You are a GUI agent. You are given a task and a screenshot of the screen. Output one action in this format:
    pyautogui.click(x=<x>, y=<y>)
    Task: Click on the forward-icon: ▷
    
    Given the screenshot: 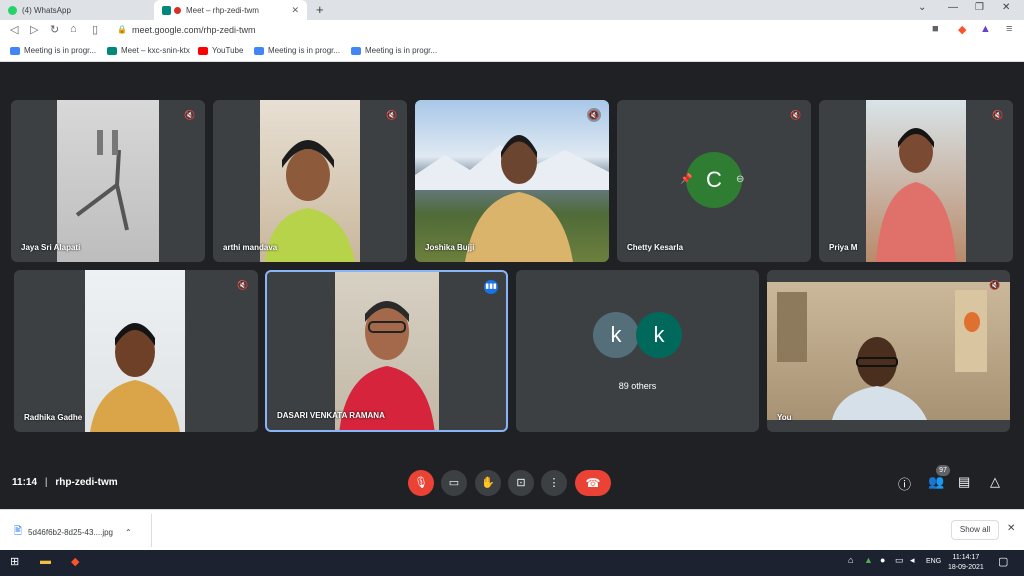 What is the action you would take?
    pyautogui.click(x=34, y=29)
    